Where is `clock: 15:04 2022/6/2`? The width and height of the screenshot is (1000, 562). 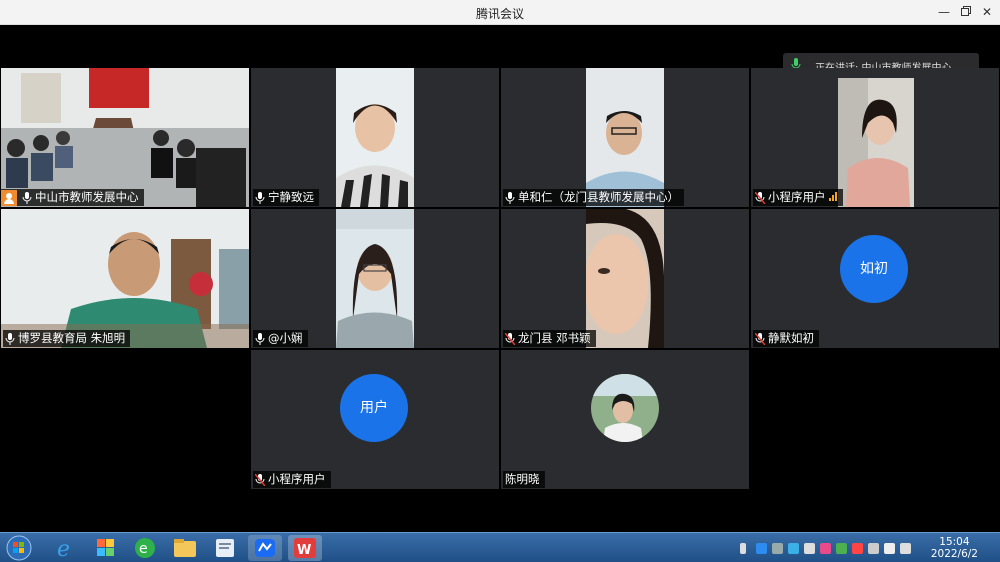
clock: 15:04 2022/6/2 is located at coordinates (954, 548).